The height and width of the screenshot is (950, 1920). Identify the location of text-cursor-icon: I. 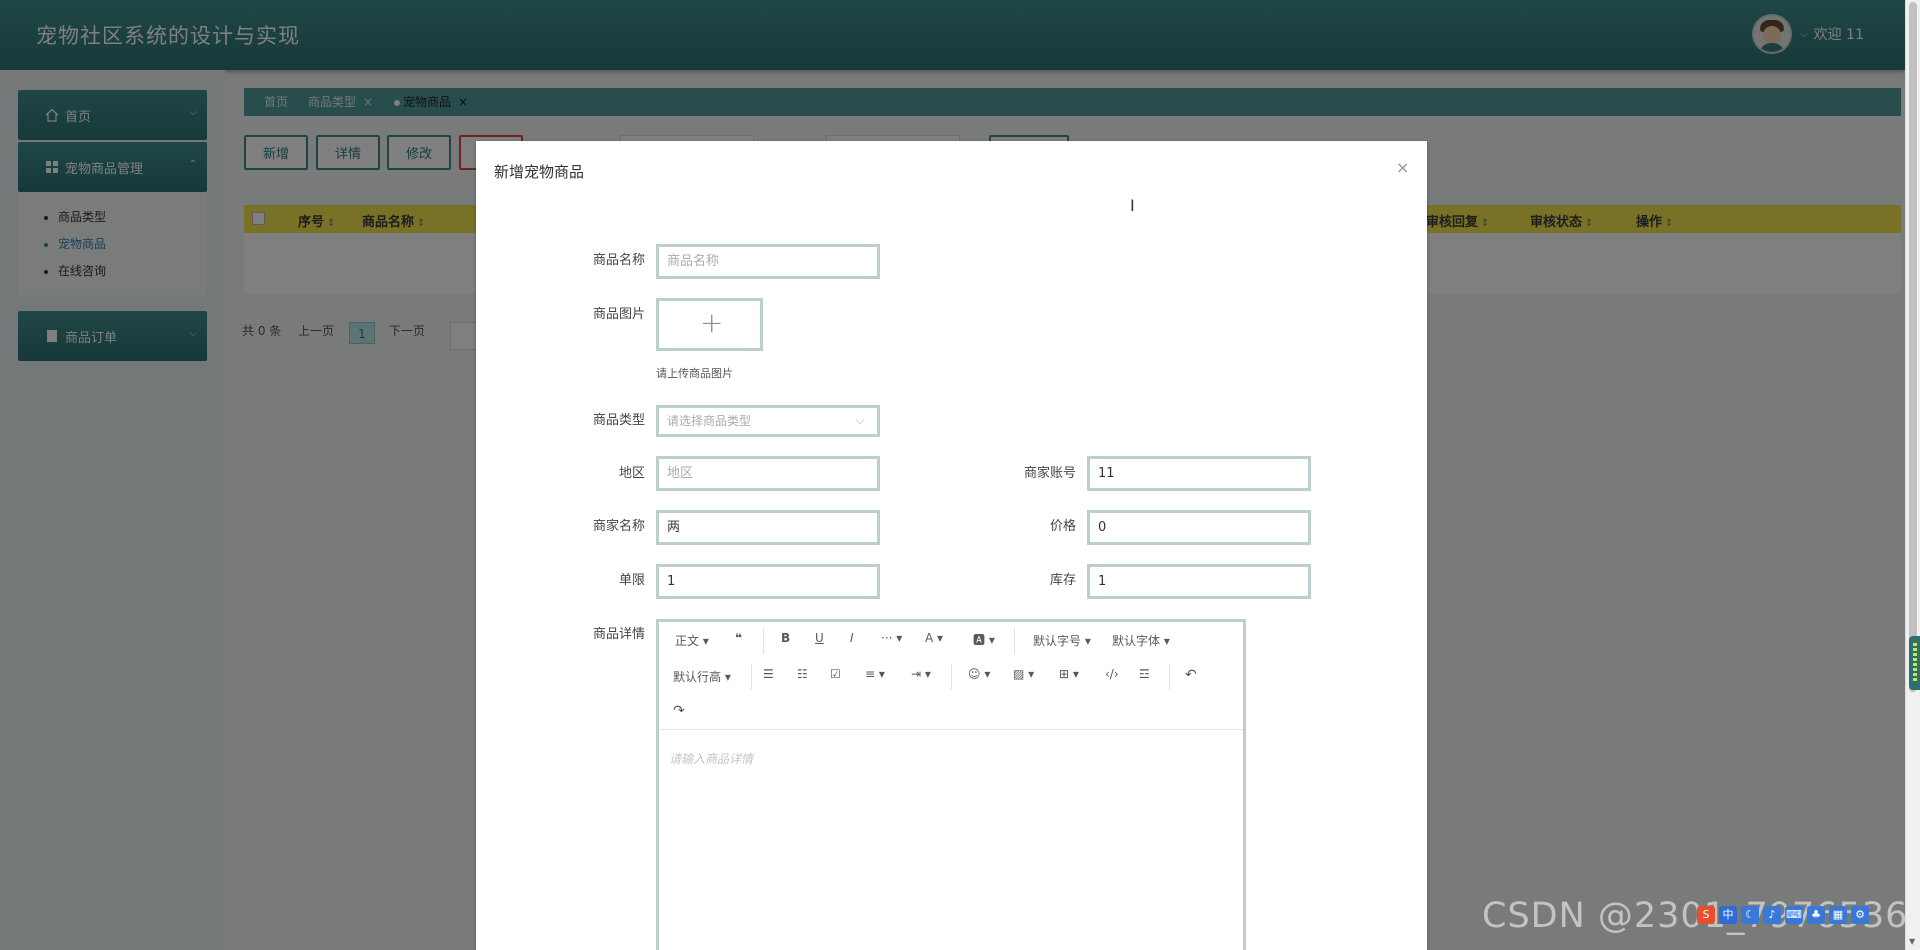
(1132, 205).